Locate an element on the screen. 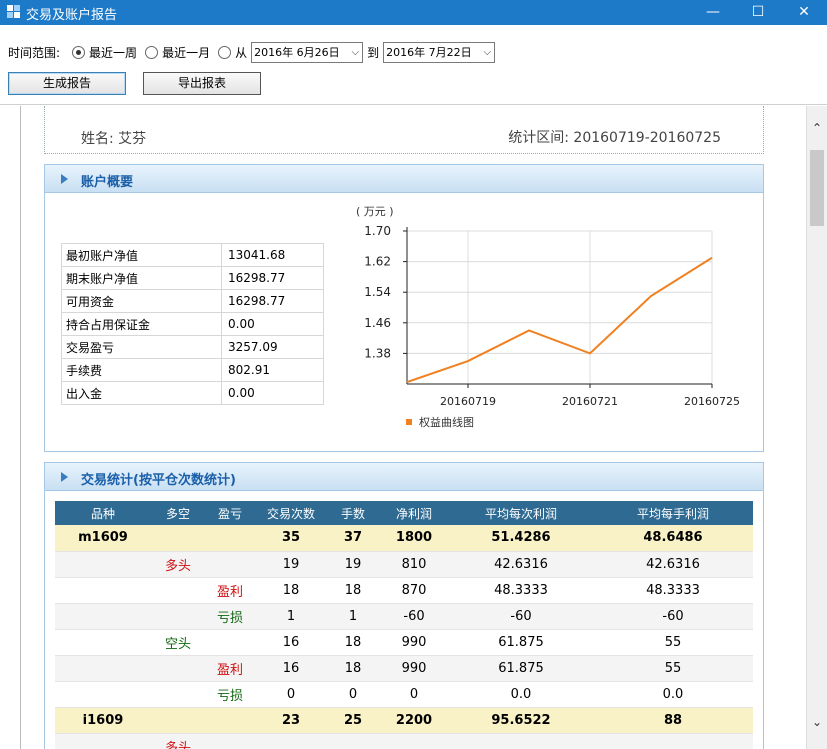 The width and height of the screenshot is (827, 749). table-cell: 25 is located at coordinates (353, 720).